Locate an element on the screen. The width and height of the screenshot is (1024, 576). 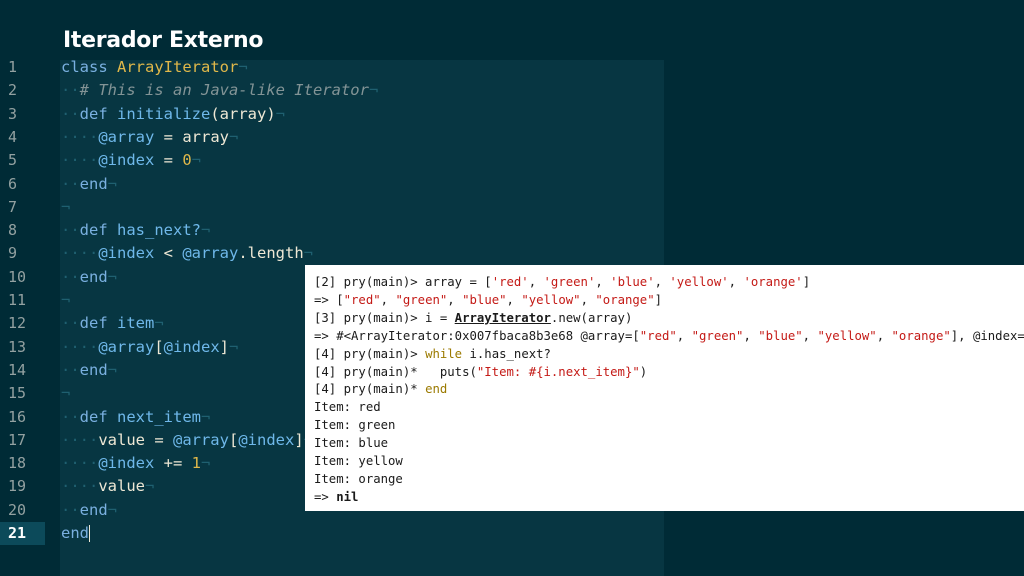
terminal-line: Item: red is located at coordinates (347, 407).